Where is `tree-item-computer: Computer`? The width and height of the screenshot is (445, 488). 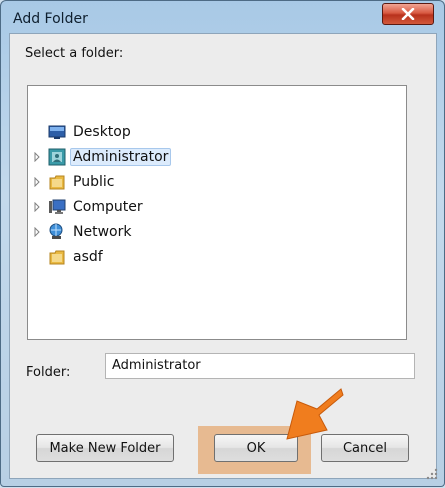
tree-item-computer: Computer is located at coordinates (217, 207).